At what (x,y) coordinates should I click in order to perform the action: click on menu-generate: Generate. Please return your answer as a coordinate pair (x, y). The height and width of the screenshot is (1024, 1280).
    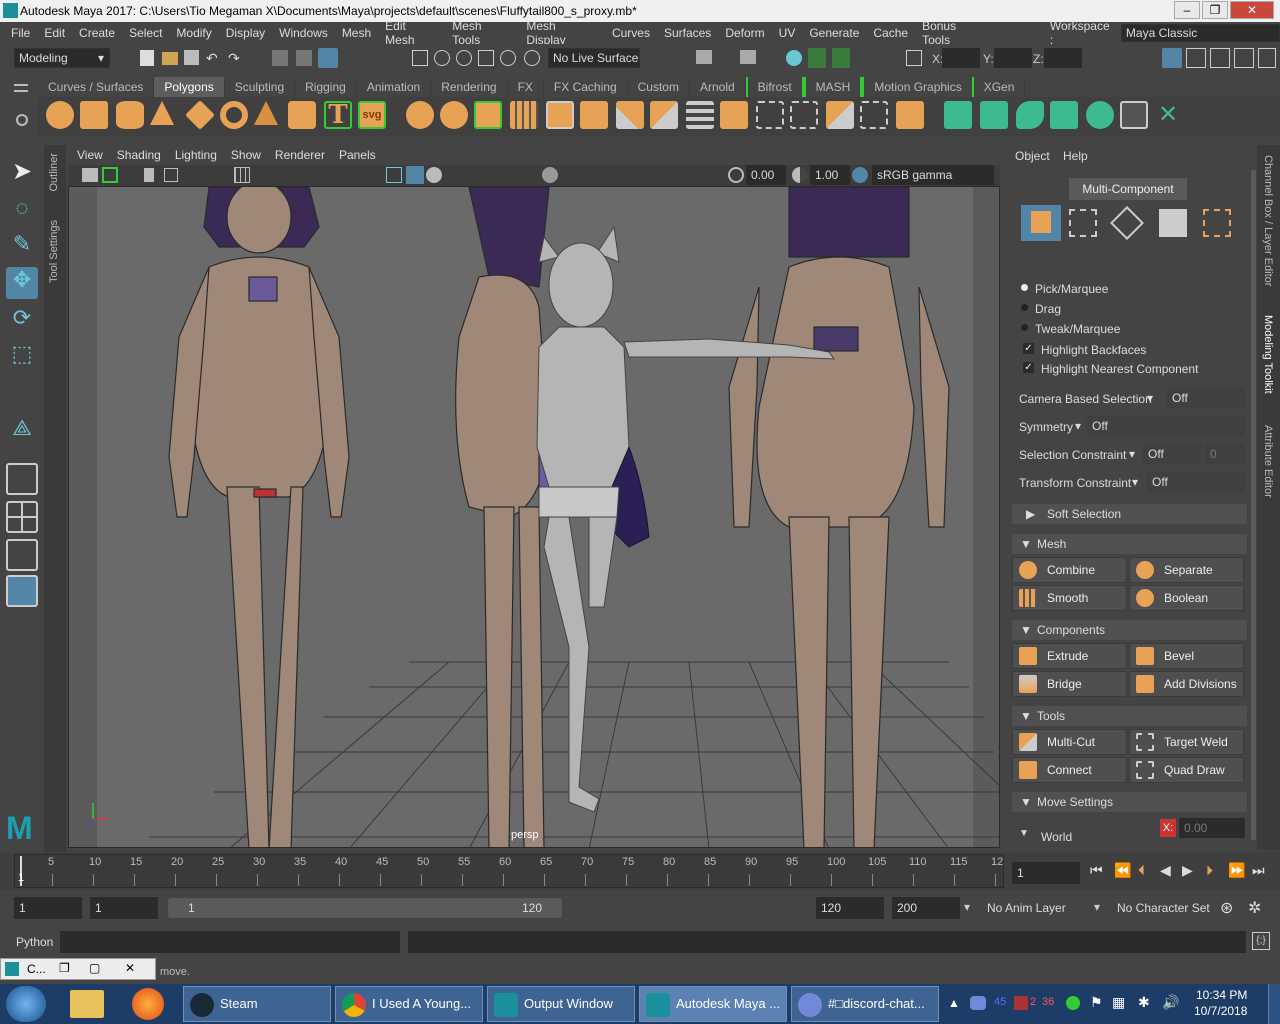
    Looking at the image, I should click on (834, 33).